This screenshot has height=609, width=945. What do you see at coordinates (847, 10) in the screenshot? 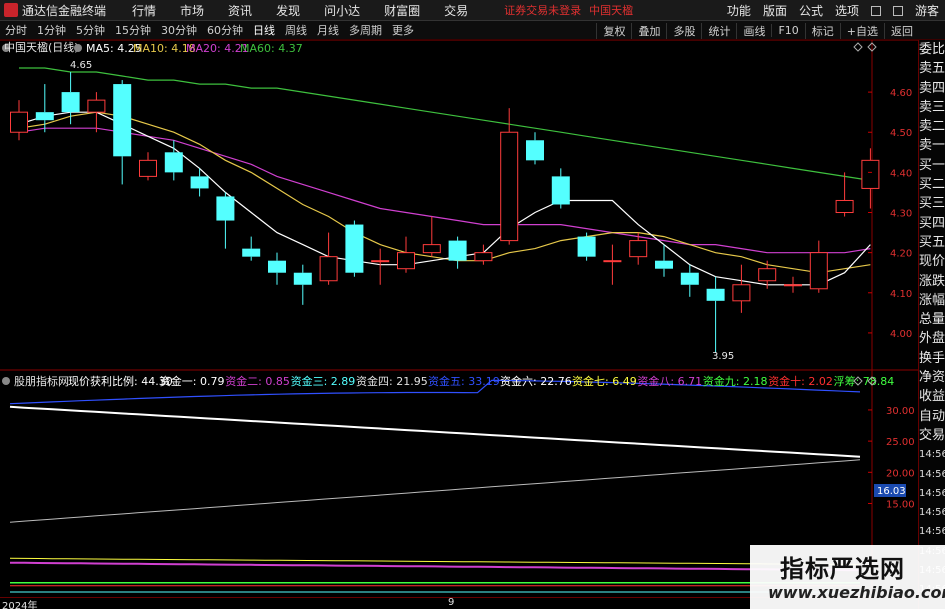
I see `menu-xuanxiang: 选项` at bounding box center [847, 10].